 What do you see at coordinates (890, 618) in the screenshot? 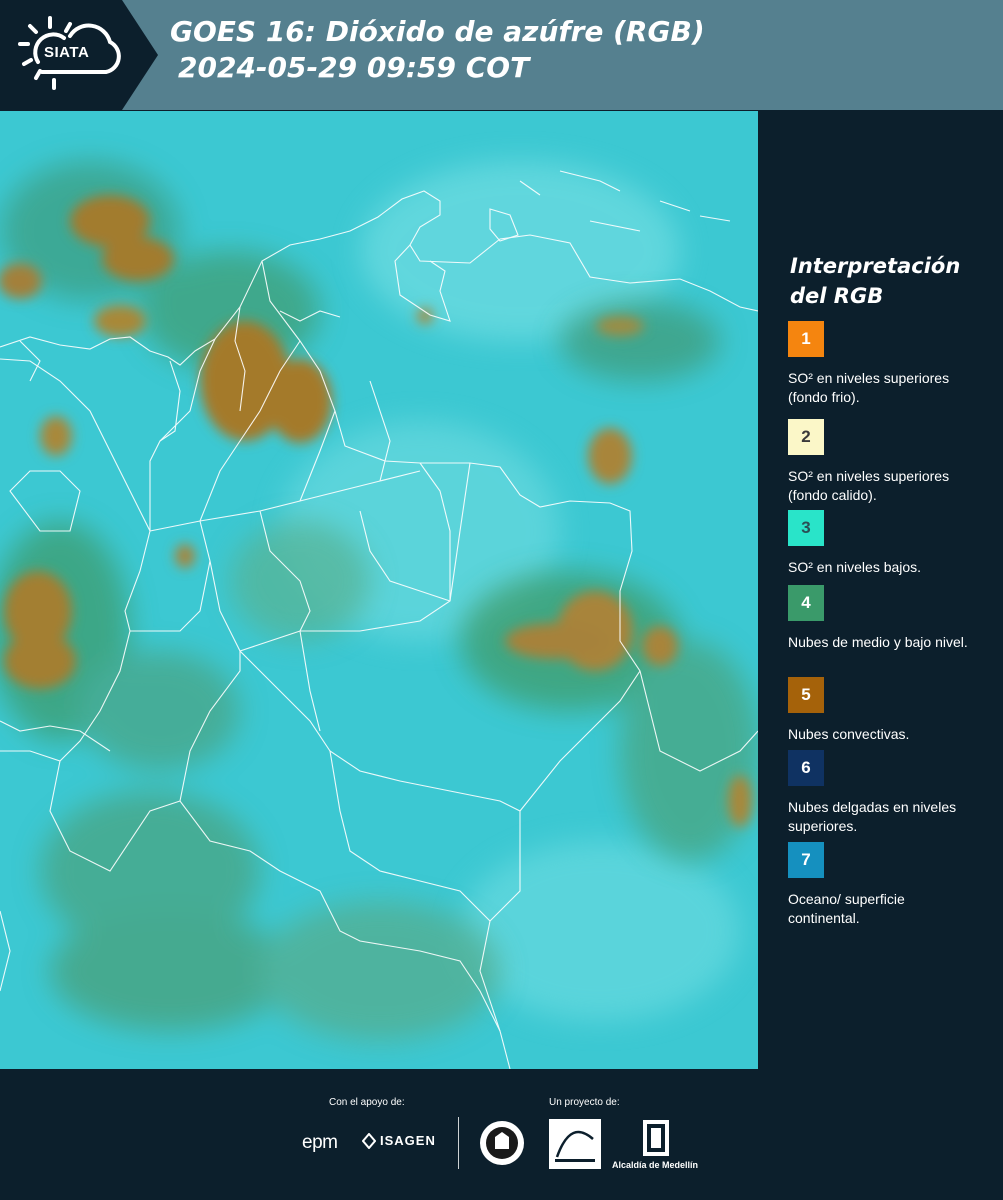
I see `legend-item-4: 4 Nubes de medio y bajo nivel.` at bounding box center [890, 618].